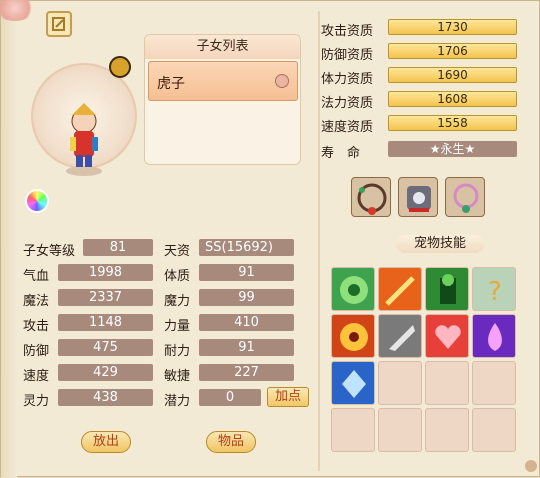  Describe the element at coordinates (452, 99) in the screenshot. I see `aptitude-value-magic: 1608` at that location.